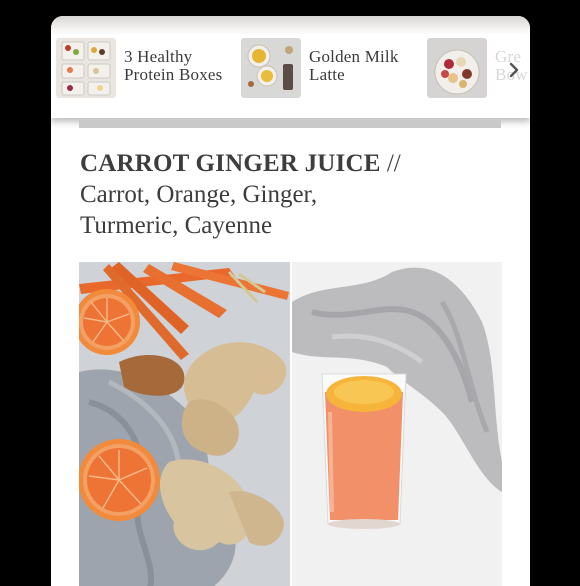 The width and height of the screenshot is (580, 586). Describe the element at coordinates (271, 68) in the screenshot. I see `golden-milk-thumbnail` at that location.